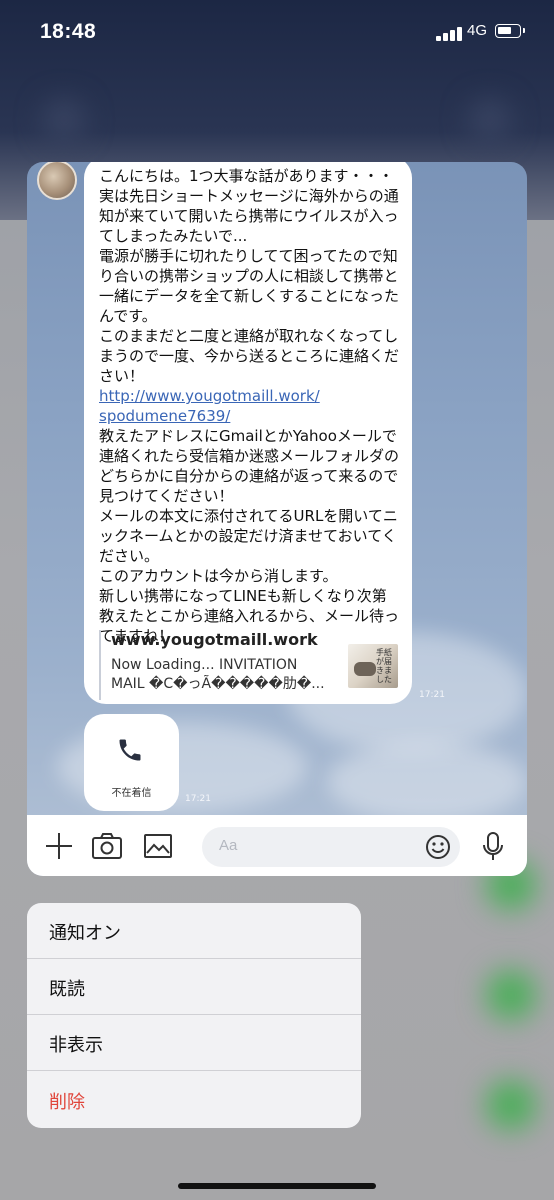  Describe the element at coordinates (194, 1043) in the screenshot. I see `menu-item-hide: 非表示` at that location.